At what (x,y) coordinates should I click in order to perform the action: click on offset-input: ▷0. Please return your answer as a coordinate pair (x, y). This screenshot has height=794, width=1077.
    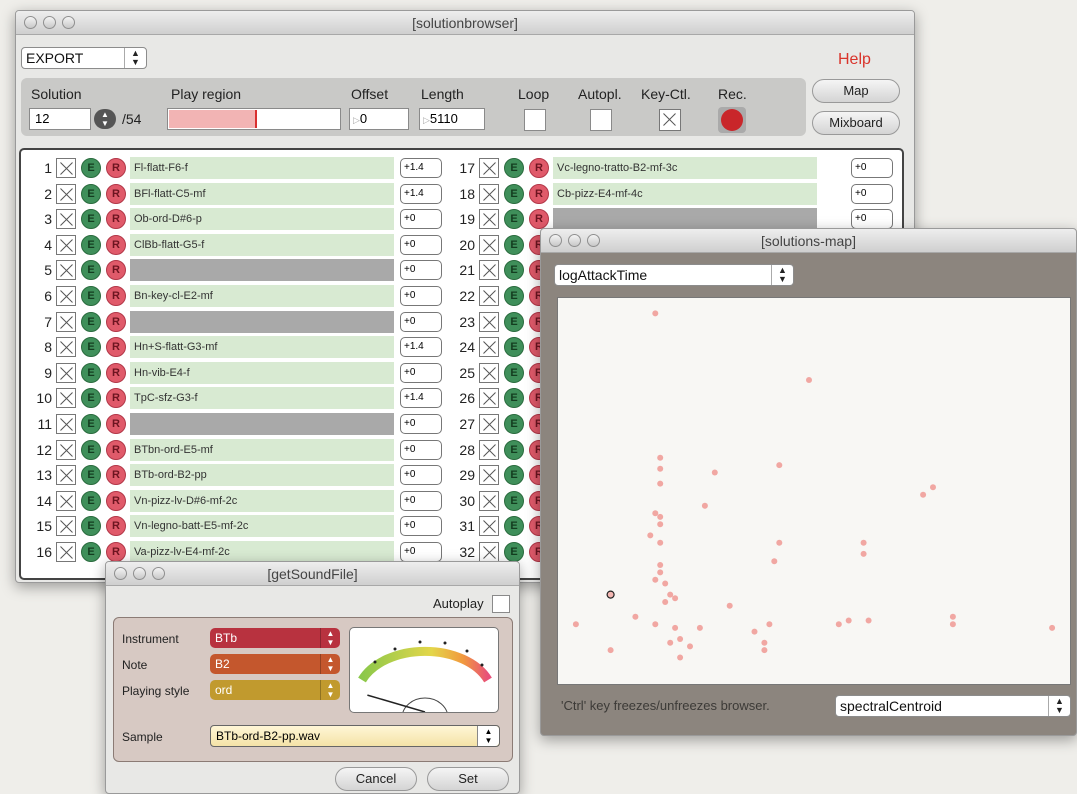
    Looking at the image, I should click on (379, 119).